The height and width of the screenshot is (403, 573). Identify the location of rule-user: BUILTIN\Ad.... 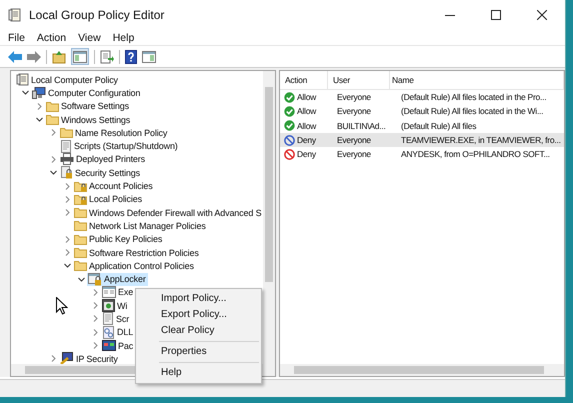
(361, 125).